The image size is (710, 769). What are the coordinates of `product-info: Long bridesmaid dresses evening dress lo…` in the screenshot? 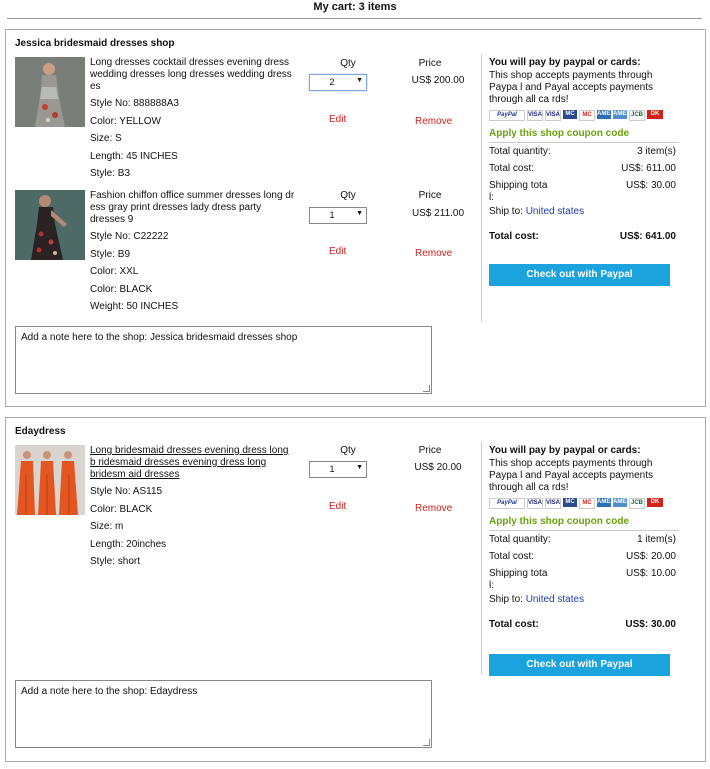 It's located at (192, 509).